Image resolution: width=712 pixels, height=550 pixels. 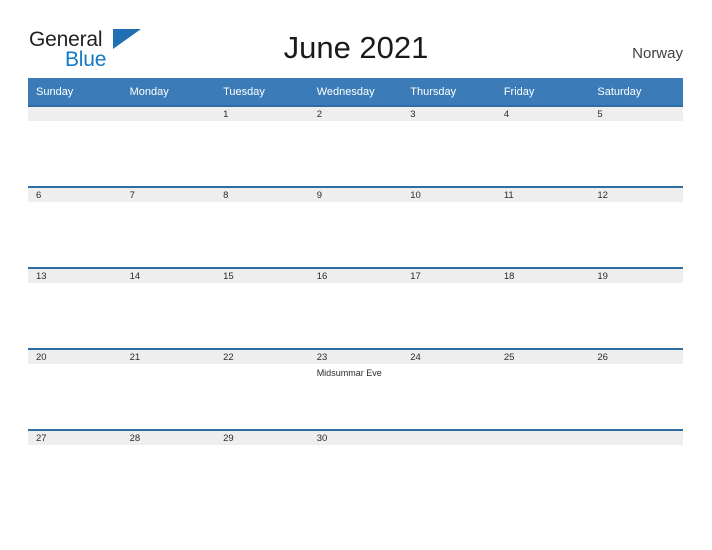 What do you see at coordinates (657, 53) in the screenshot?
I see `region-label: Norway` at bounding box center [657, 53].